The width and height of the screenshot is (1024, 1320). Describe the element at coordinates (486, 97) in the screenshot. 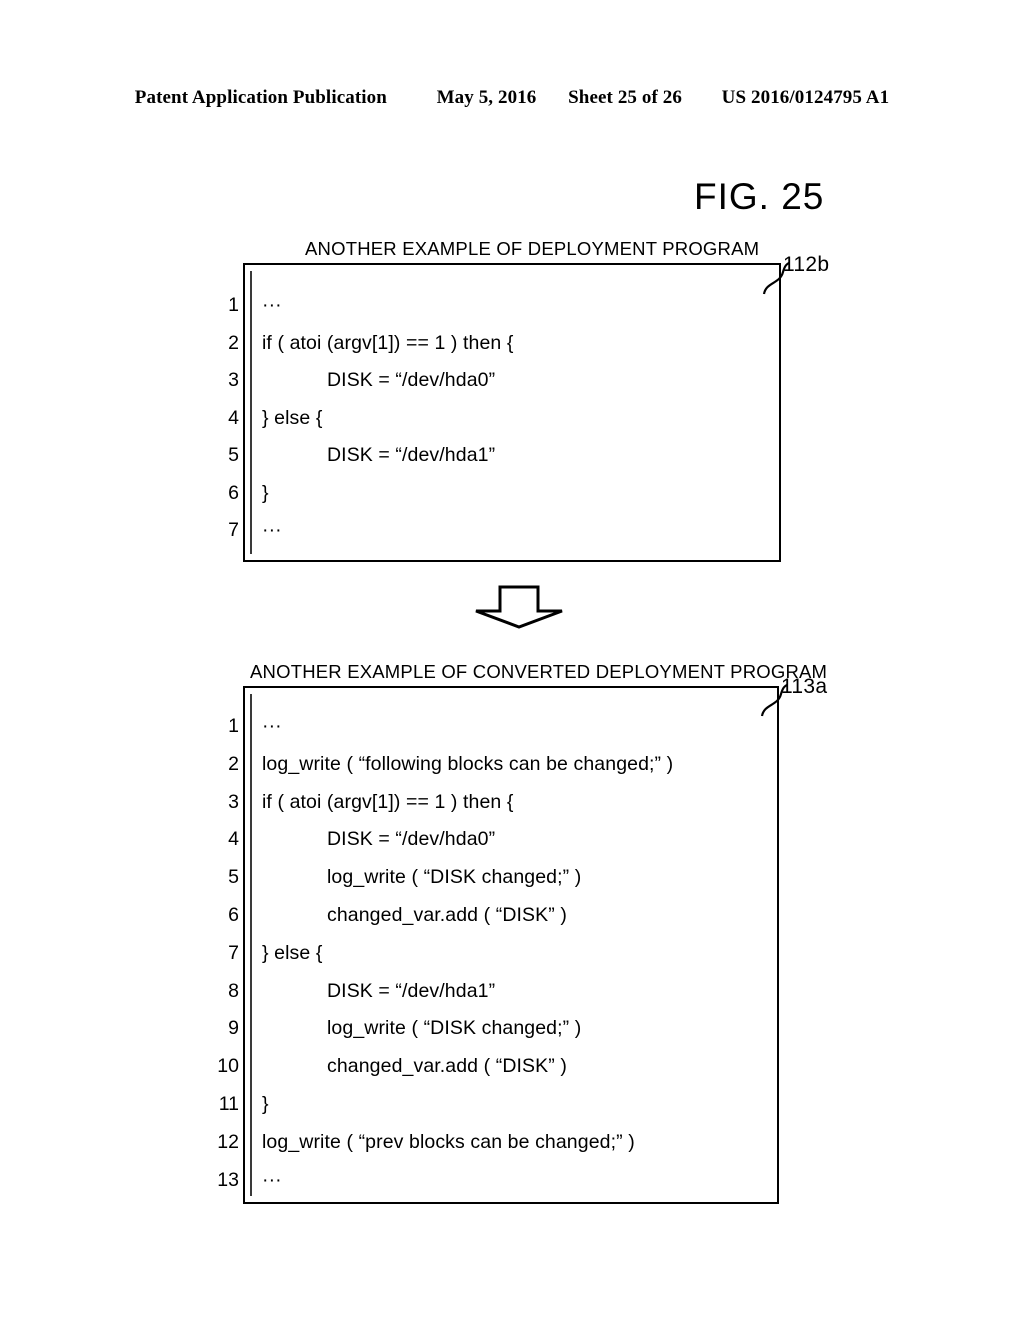

I see `header-date: May 5, 2016` at that location.